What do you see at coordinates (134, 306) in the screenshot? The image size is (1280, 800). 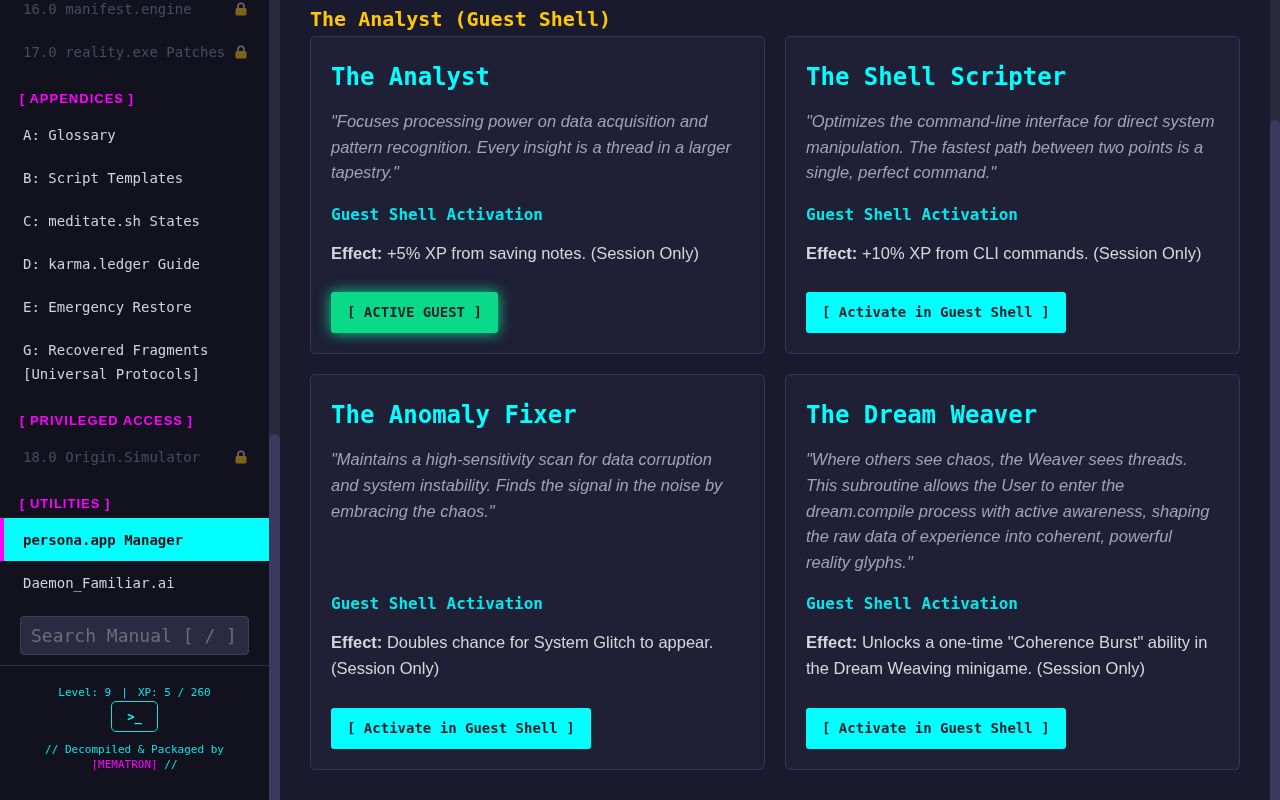 I see `nav-item: E: Emergency Restore` at bounding box center [134, 306].